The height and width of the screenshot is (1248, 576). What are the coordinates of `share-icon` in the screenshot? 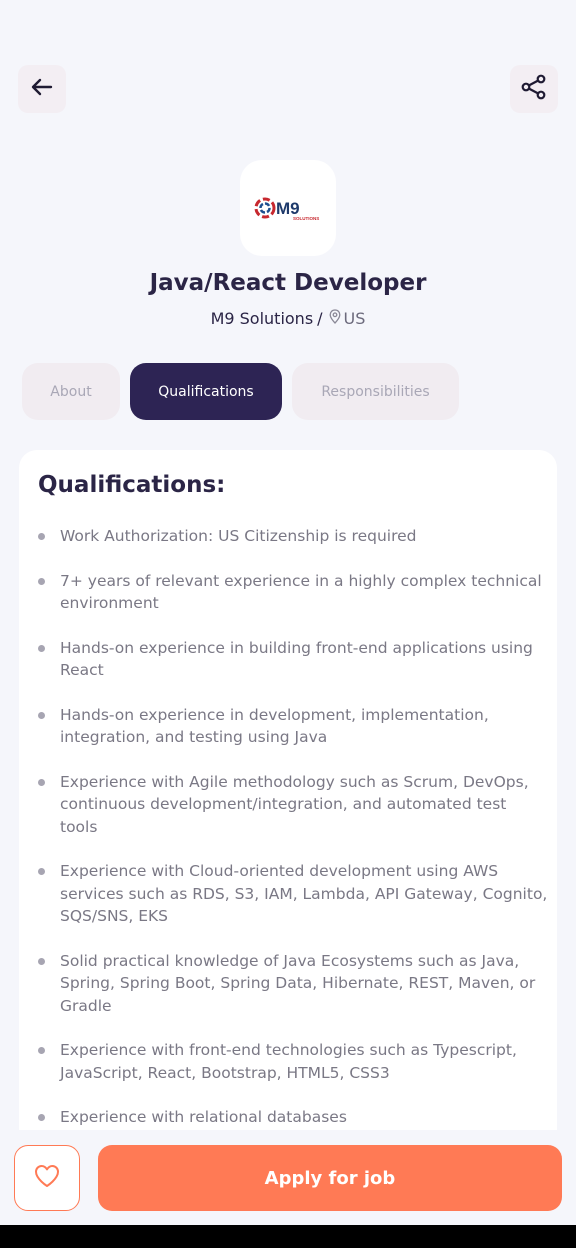 It's located at (534, 89).